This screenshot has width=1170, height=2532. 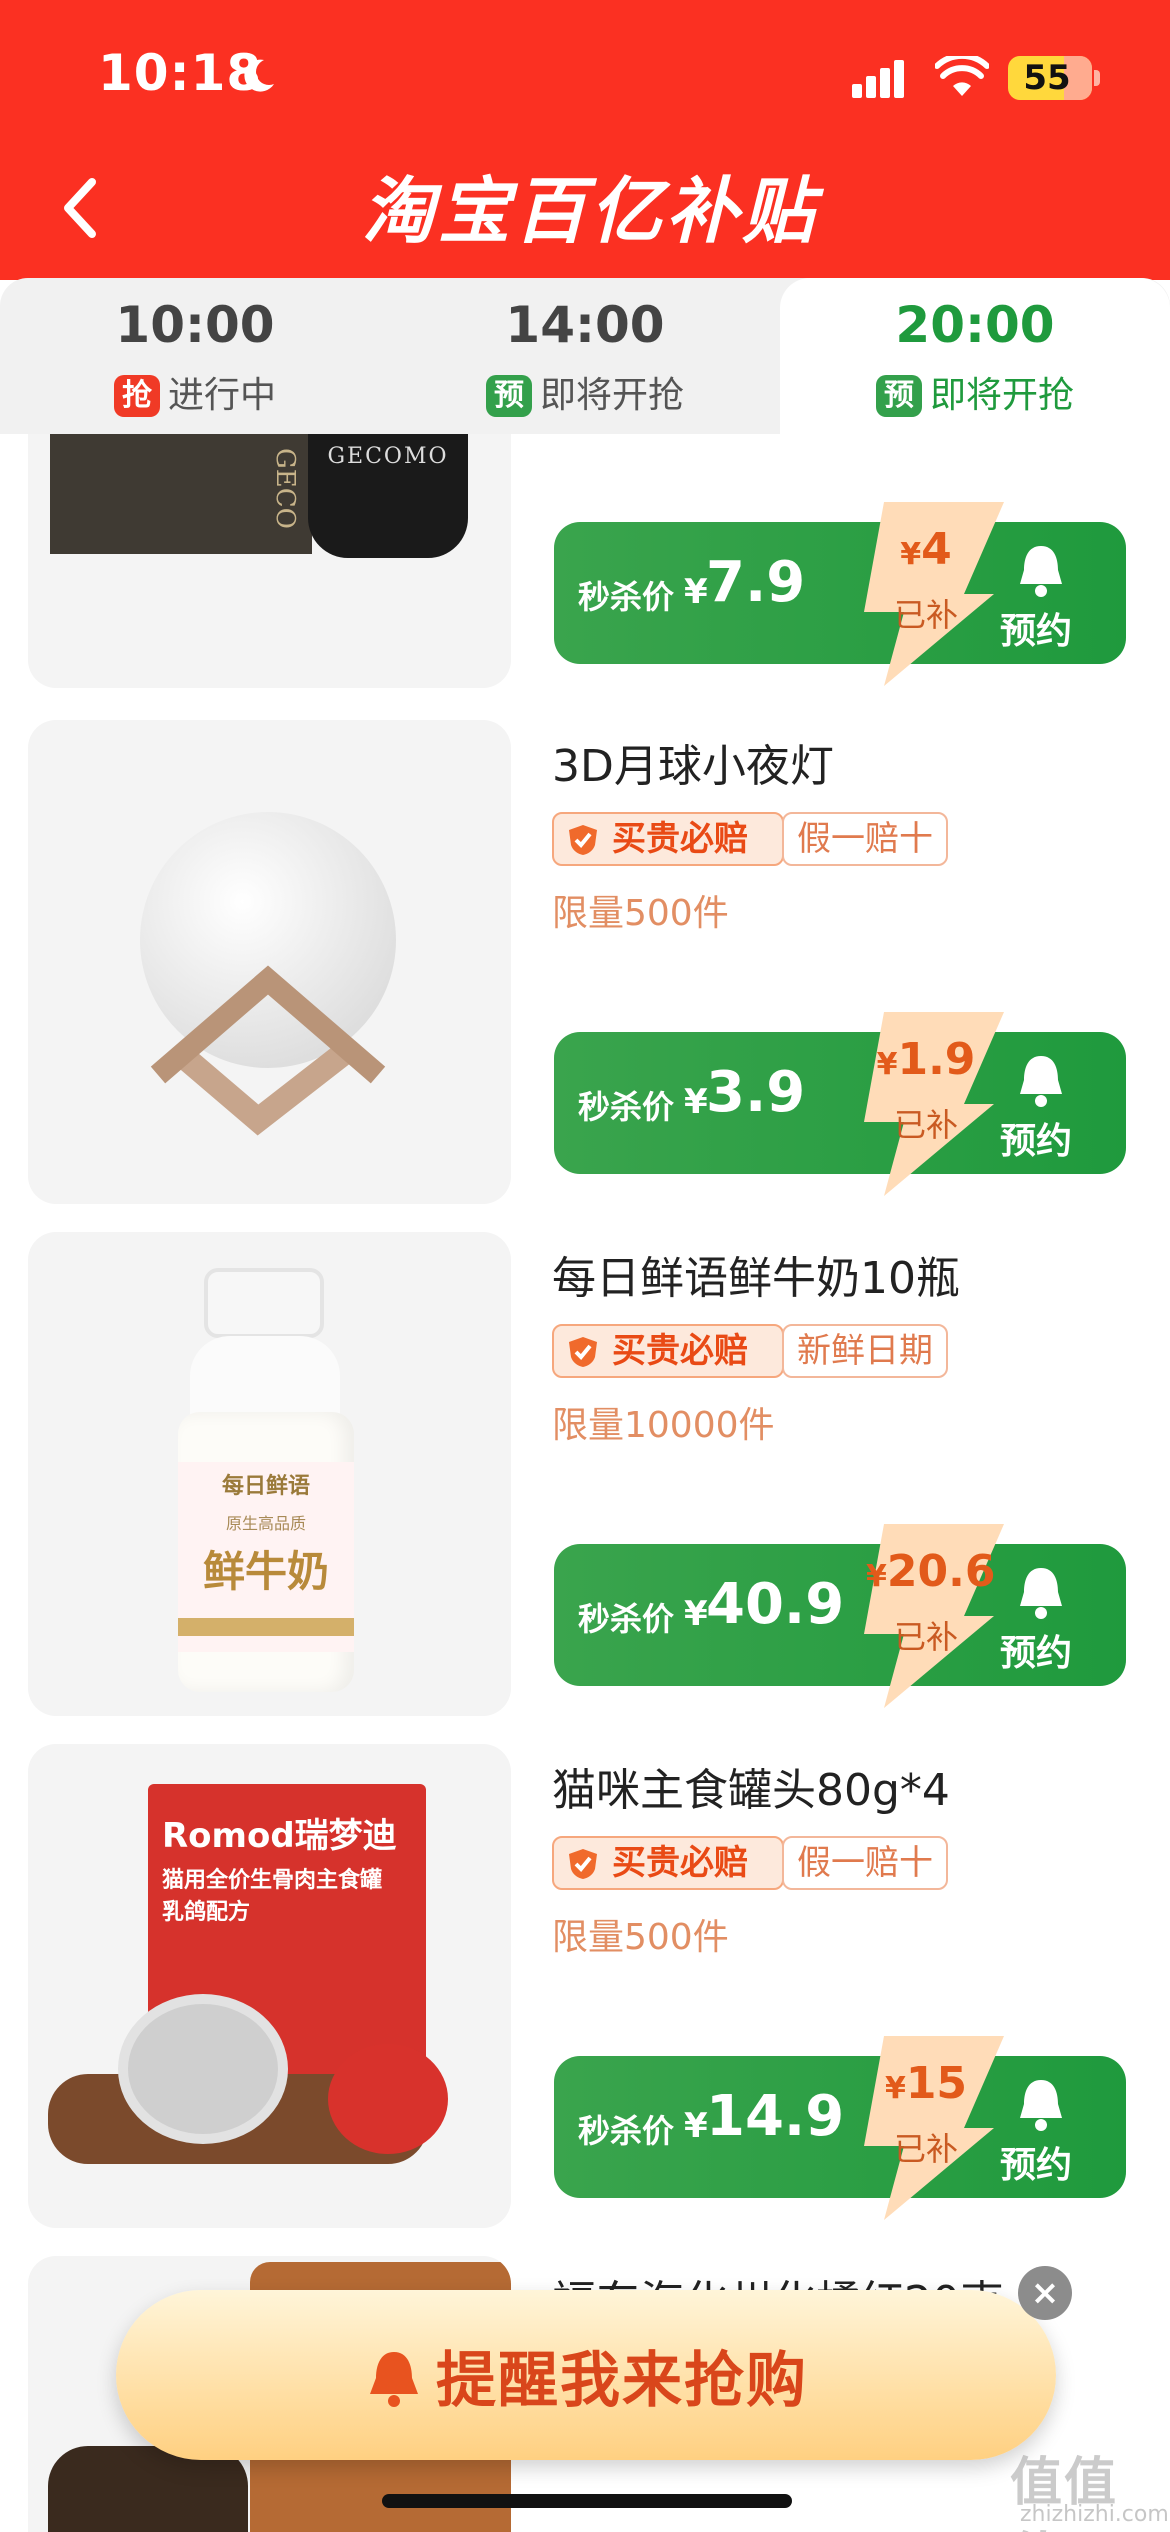 What do you see at coordinates (589, 211) in the screenshot?
I see `page-title: 淘宝百亿补贴` at bounding box center [589, 211].